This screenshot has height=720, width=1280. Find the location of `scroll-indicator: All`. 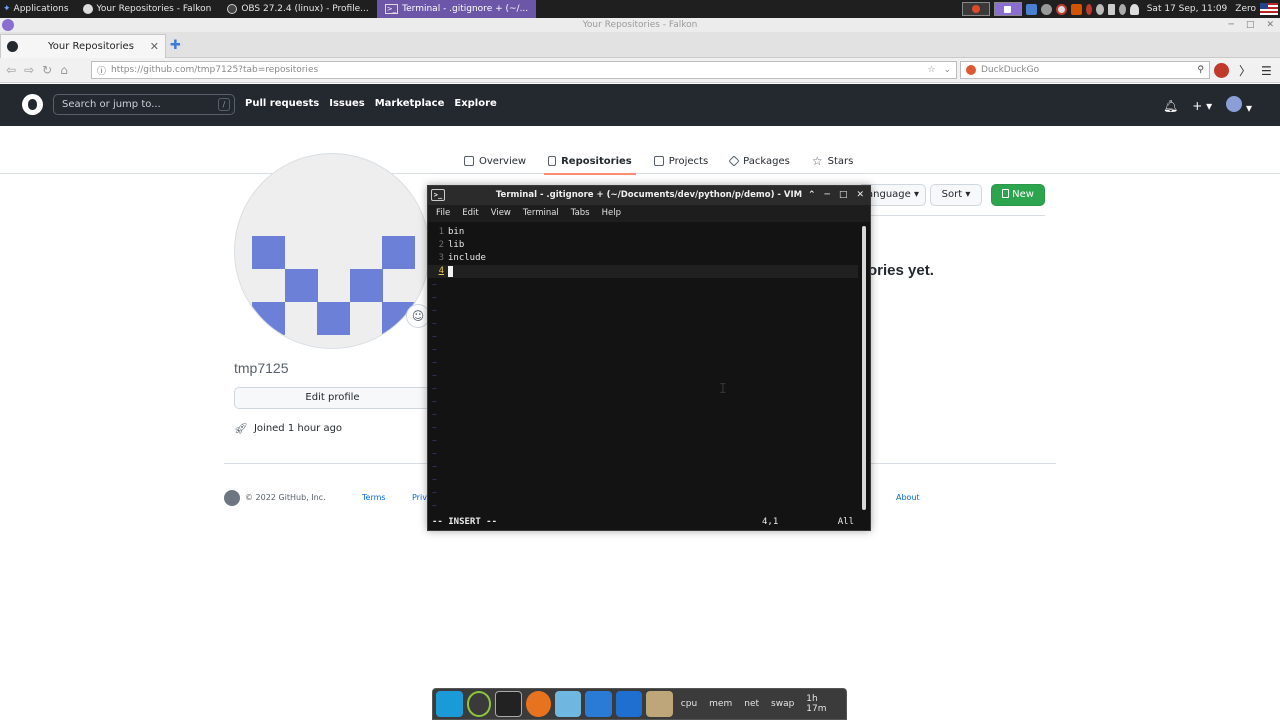

scroll-indicator: All is located at coordinates (845, 522).